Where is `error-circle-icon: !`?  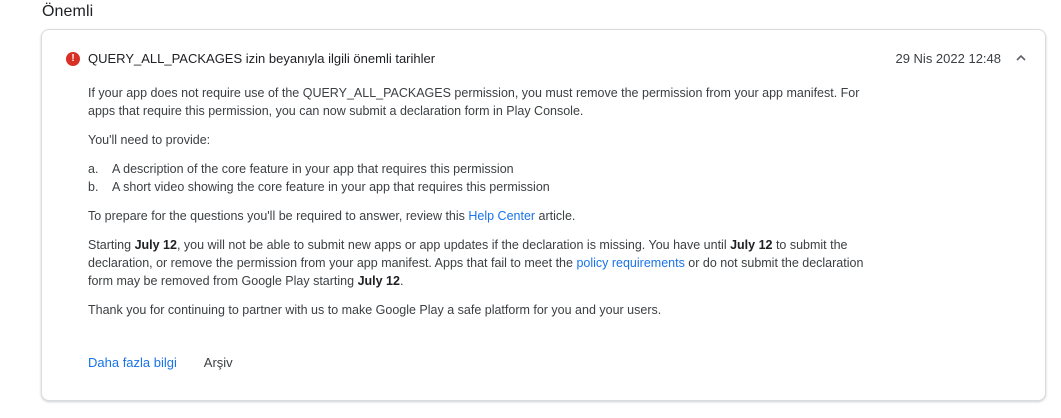
error-circle-icon: ! is located at coordinates (73, 59).